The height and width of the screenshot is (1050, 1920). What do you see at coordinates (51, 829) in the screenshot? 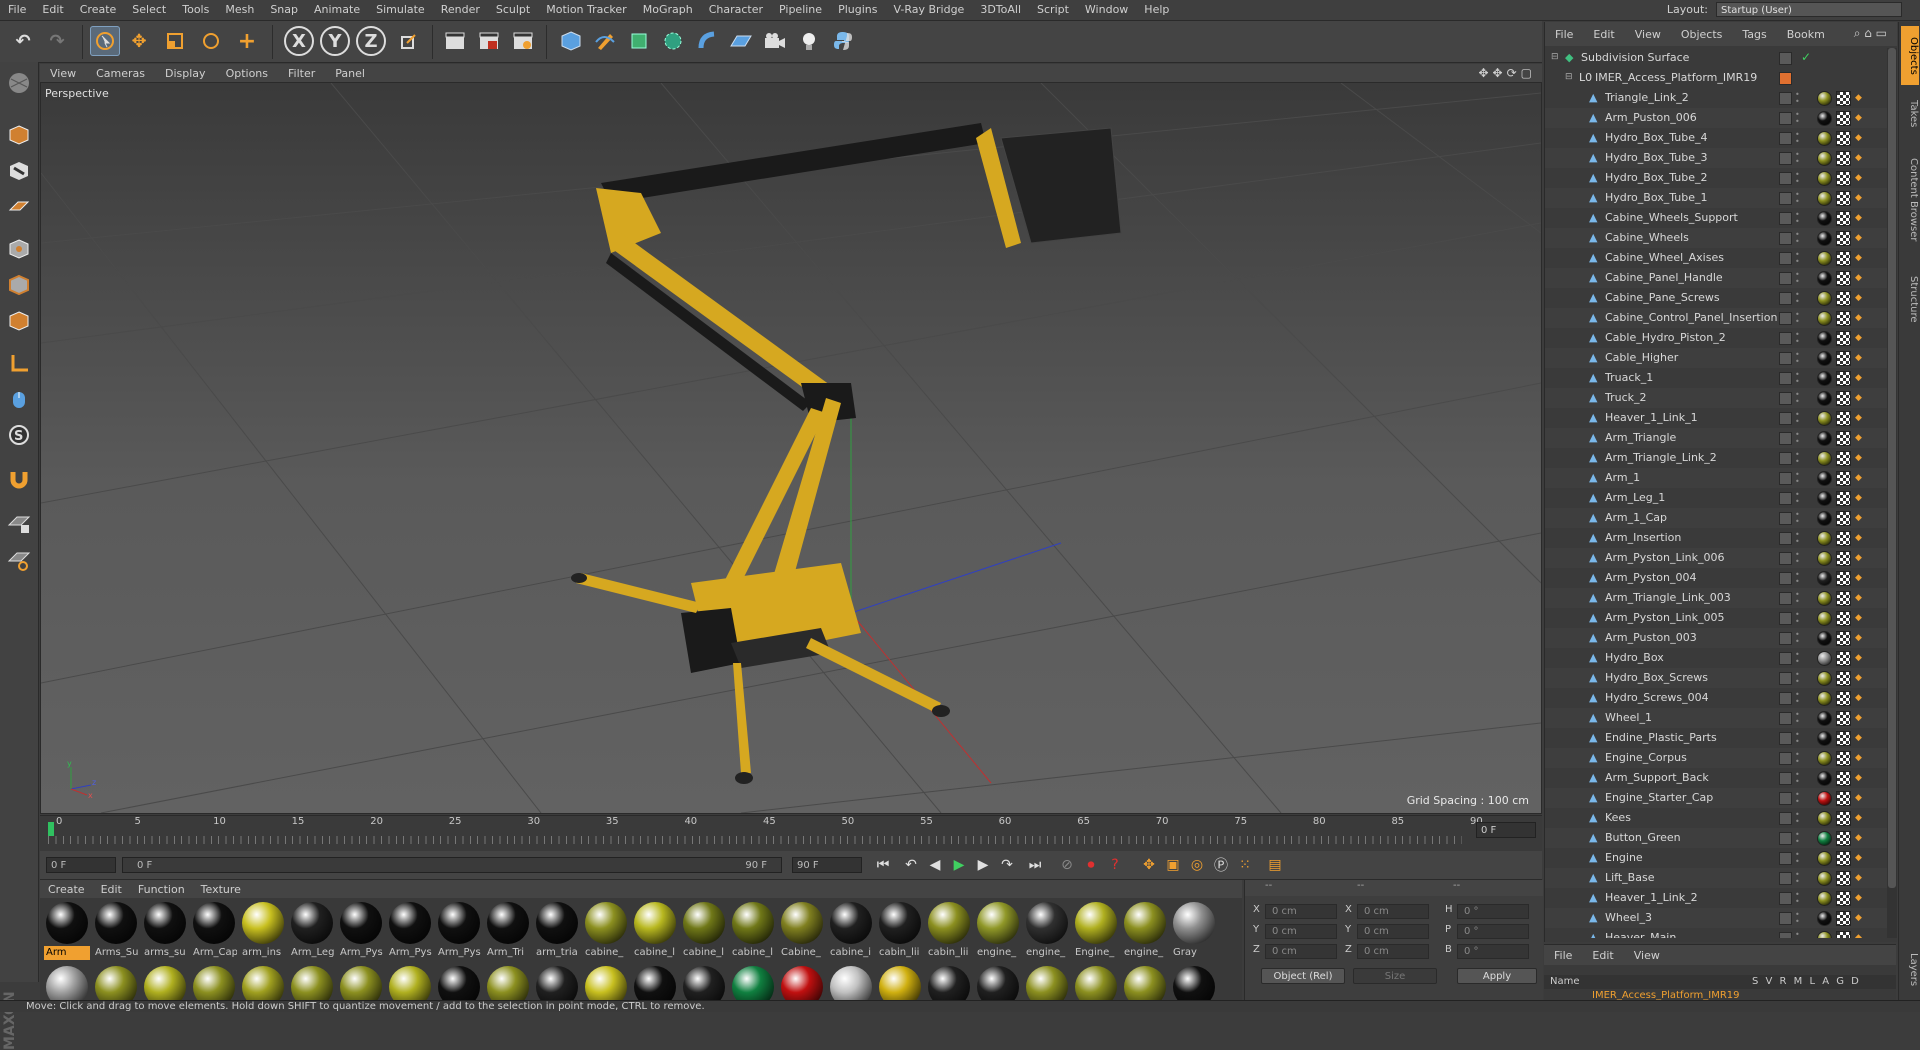
I see `playhead-marker` at bounding box center [51, 829].